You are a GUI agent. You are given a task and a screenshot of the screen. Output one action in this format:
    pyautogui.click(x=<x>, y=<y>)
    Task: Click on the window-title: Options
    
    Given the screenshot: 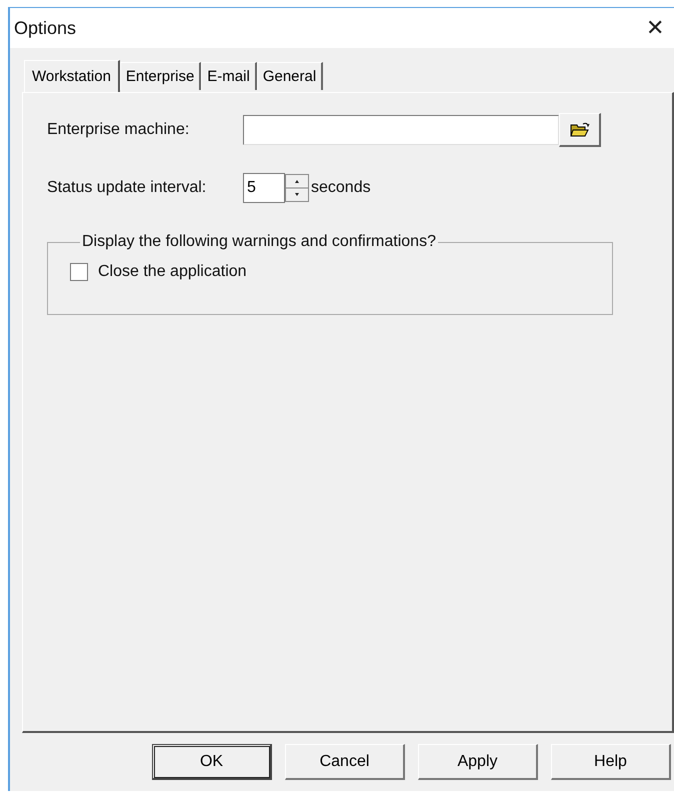 What is the action you would take?
    pyautogui.click(x=45, y=28)
    